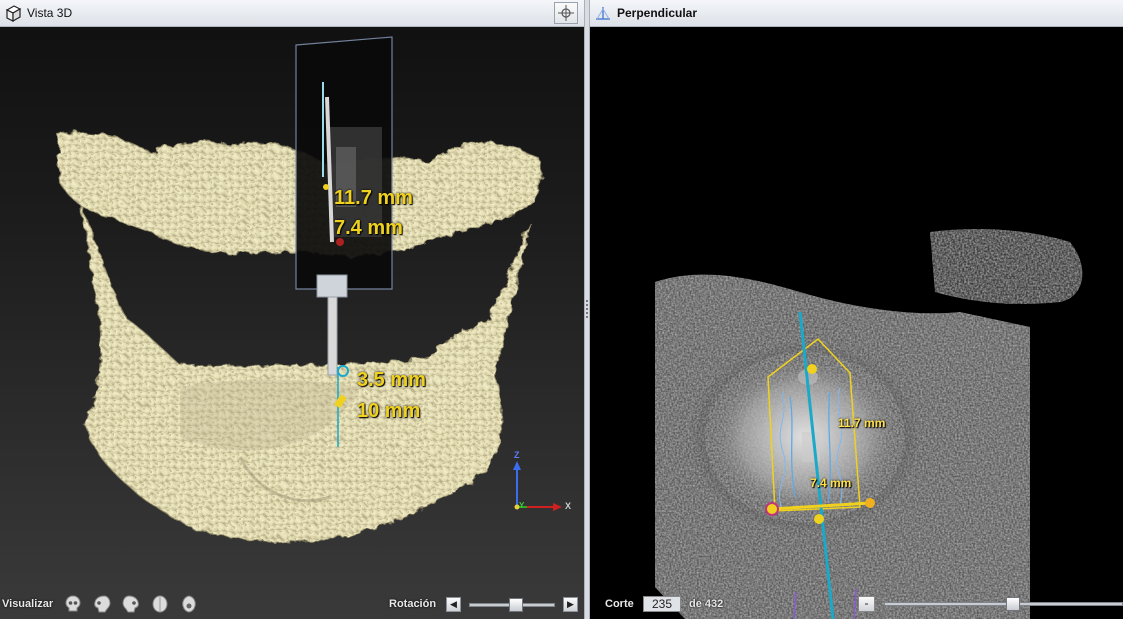 Image resolution: width=1123 pixels, height=619 pixels. Describe the element at coordinates (831, 483) in the screenshot. I see `slice-measure-label-7-4: 7.4 mm` at that location.